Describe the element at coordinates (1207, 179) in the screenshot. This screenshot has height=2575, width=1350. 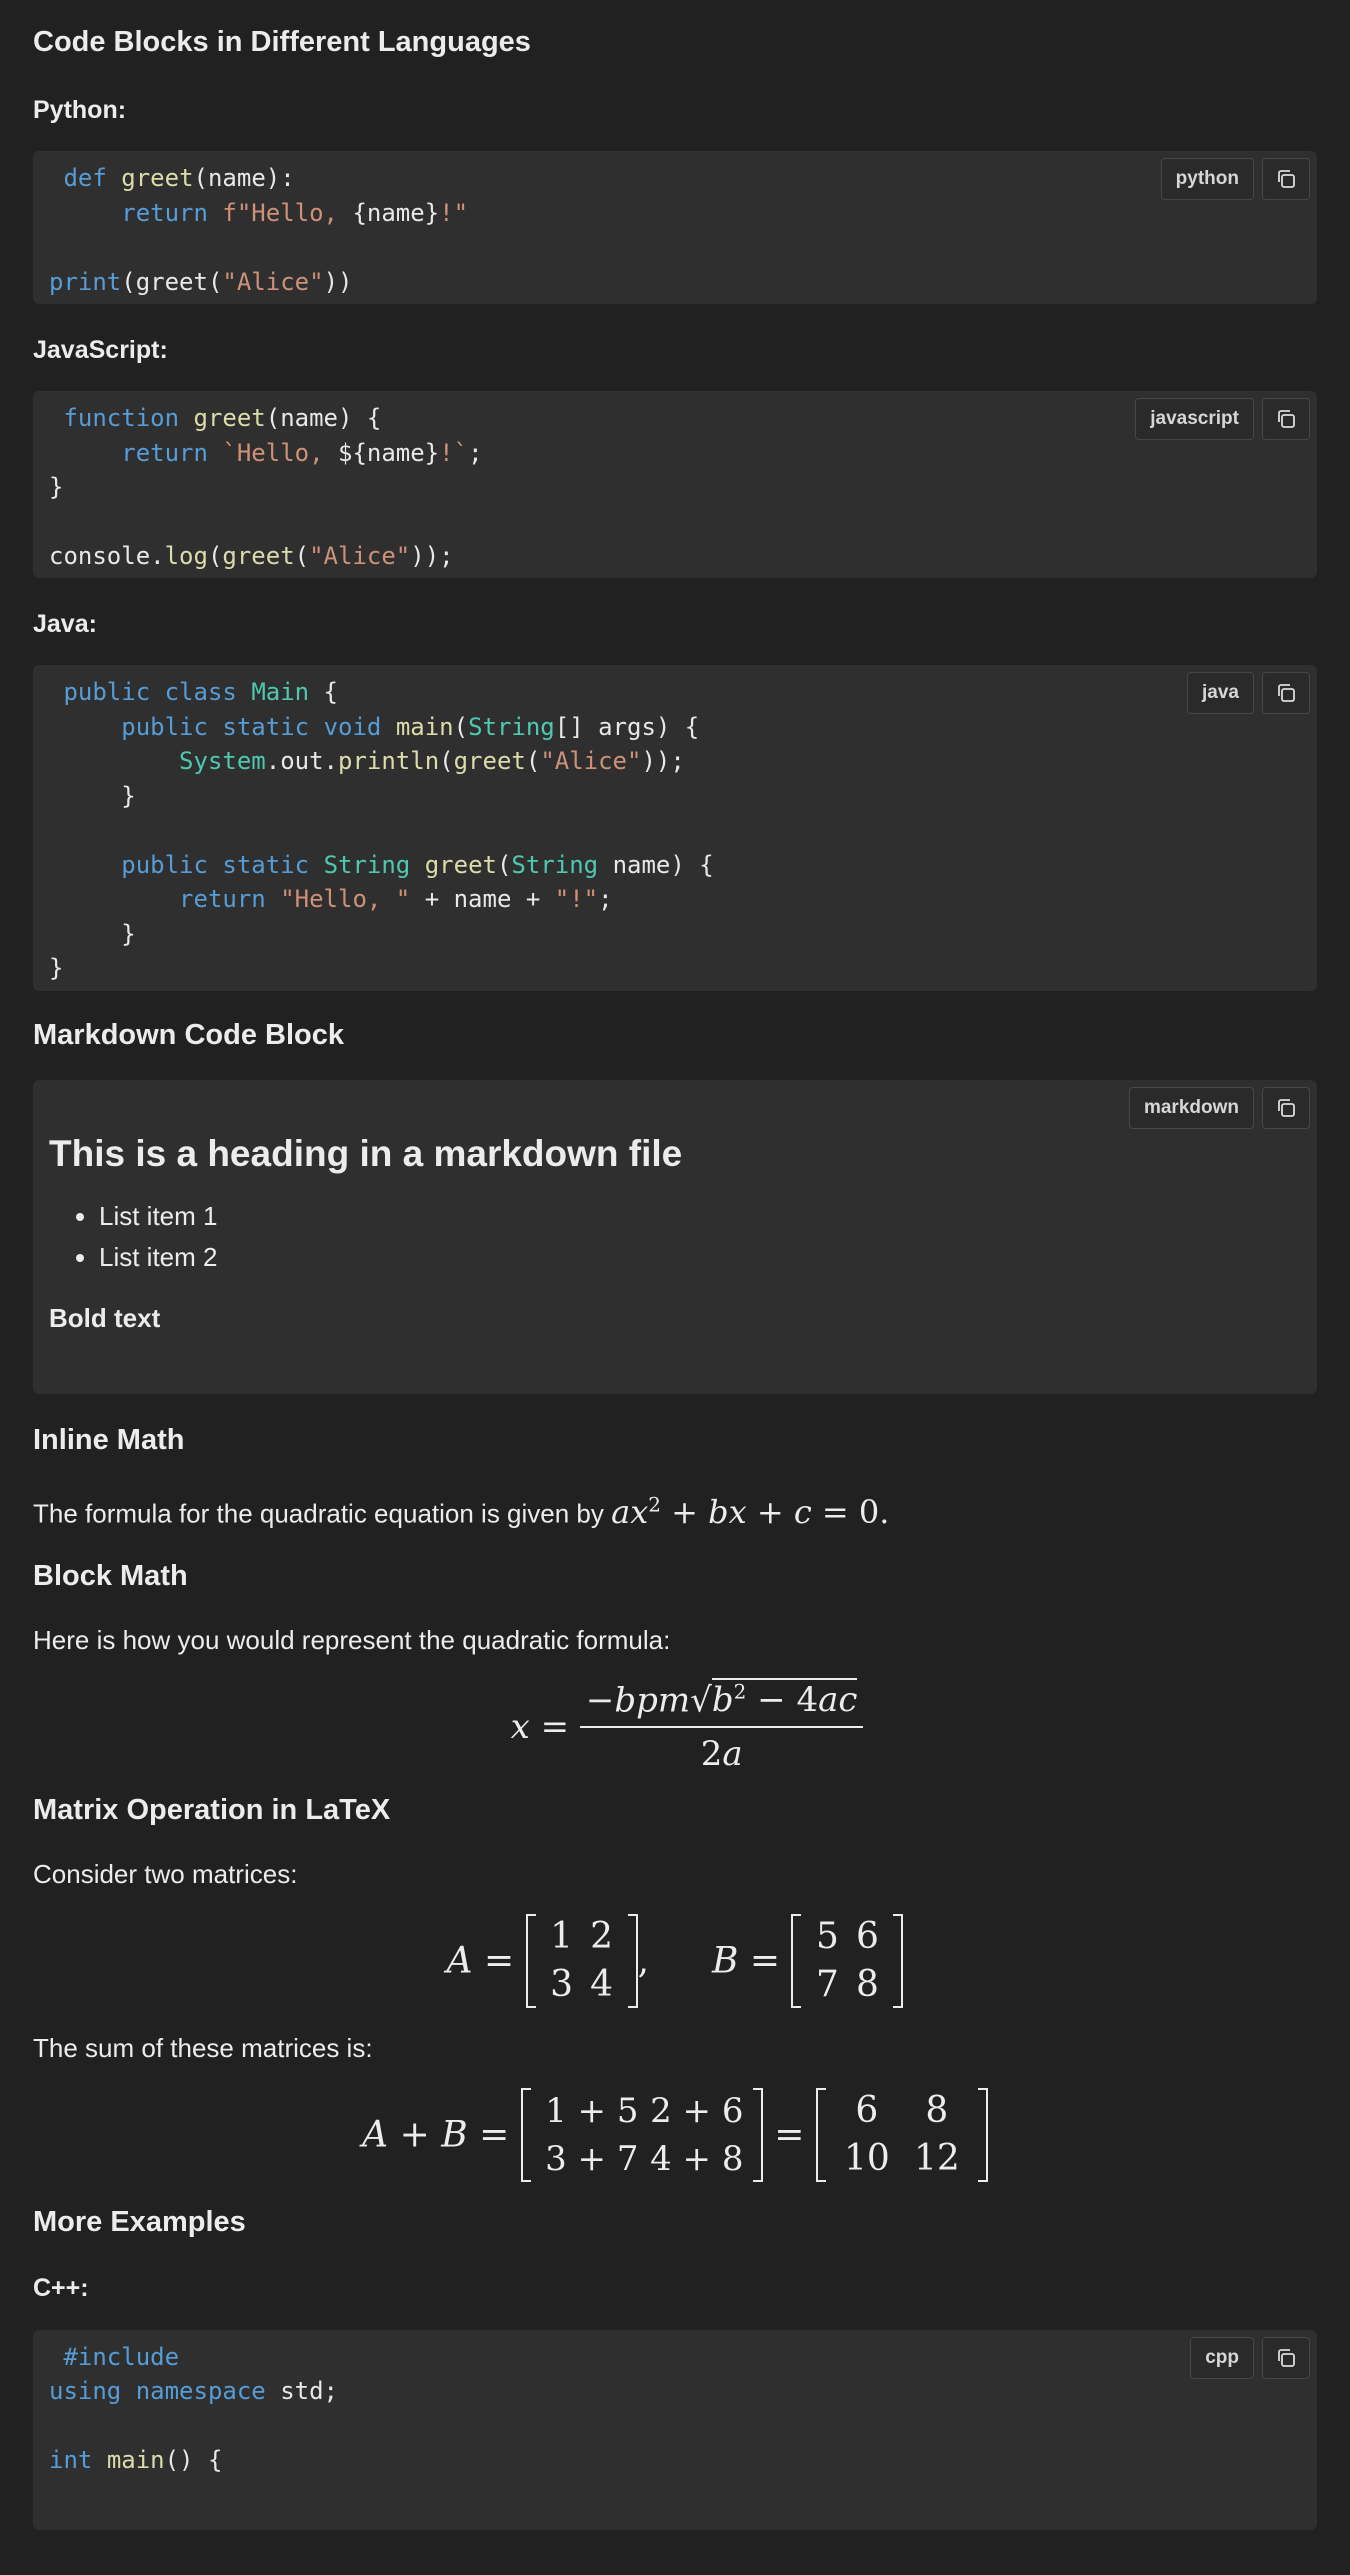
I see `language-badge: python` at that location.